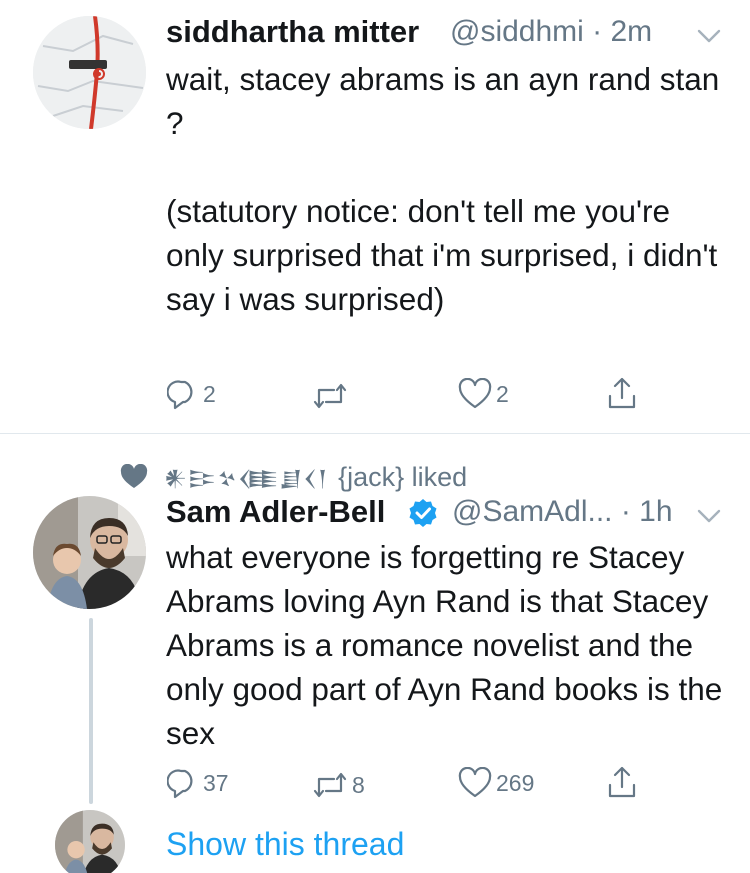  Describe the element at coordinates (375, 433) in the screenshot. I see `tweet-divider` at that location.